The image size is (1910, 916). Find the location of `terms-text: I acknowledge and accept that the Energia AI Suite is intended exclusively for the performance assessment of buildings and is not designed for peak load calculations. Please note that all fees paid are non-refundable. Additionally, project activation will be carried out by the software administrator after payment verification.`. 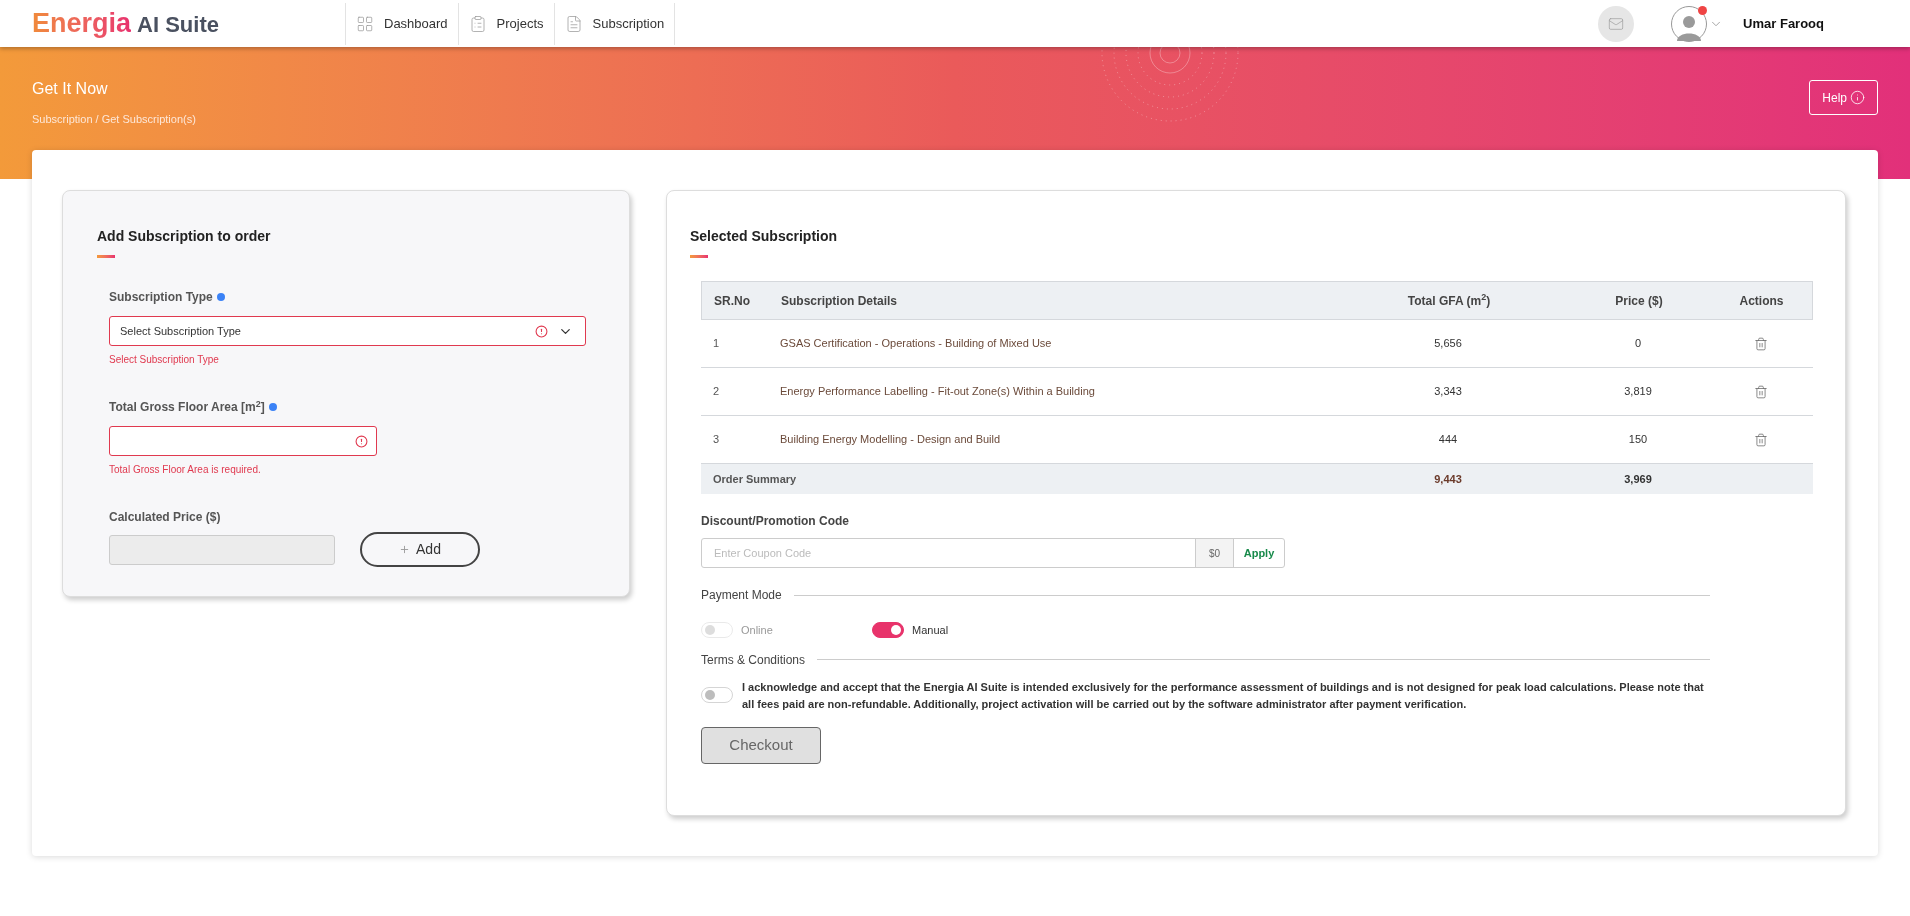

terms-text: I acknowledge and accept that the Energia AI Suite is intended exclusively for the performance assessment of buildings and is not designed for peak load calculations. Please note that all fees paid are non-refundable. Additionally, project activation will be carried out by the software administrator after payment verification. is located at coordinates (1223, 695).